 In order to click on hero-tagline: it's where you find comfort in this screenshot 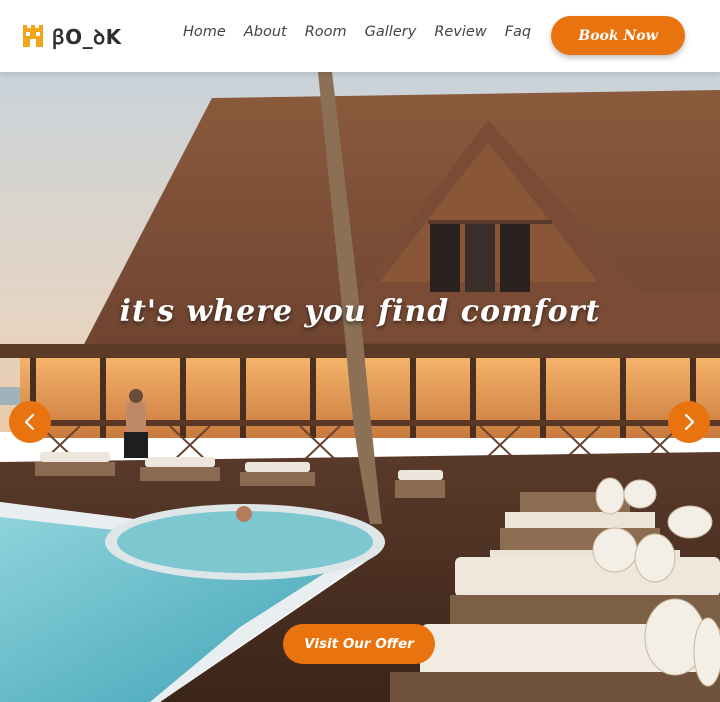, I will do `click(360, 311)`.